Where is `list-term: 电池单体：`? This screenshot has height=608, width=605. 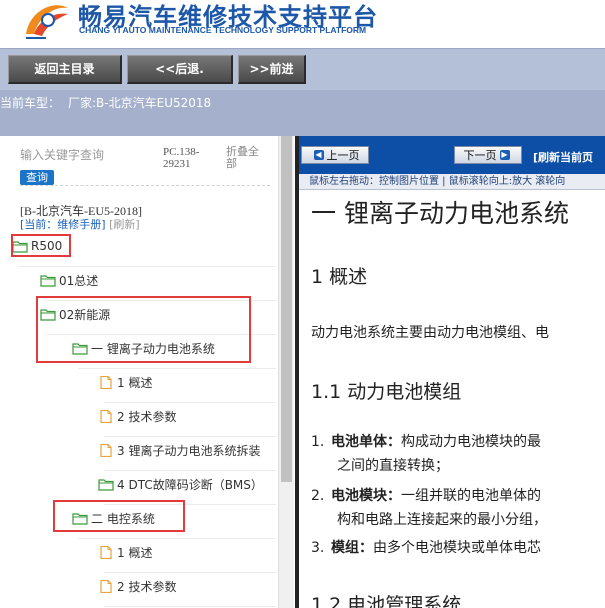 list-term: 电池单体： is located at coordinates (366, 442).